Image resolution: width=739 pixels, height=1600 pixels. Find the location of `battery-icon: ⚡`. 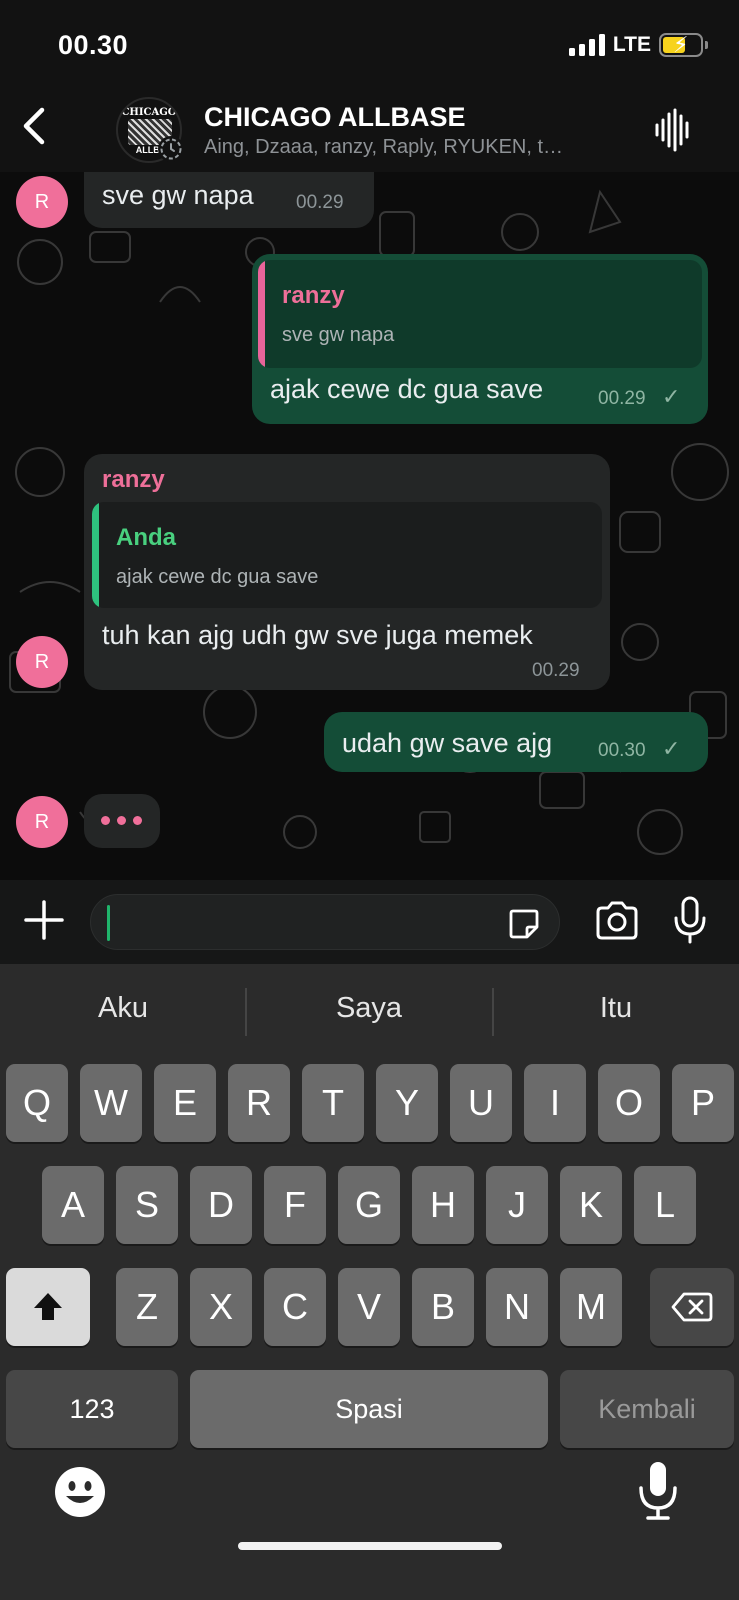

battery-icon: ⚡ is located at coordinates (683, 44).